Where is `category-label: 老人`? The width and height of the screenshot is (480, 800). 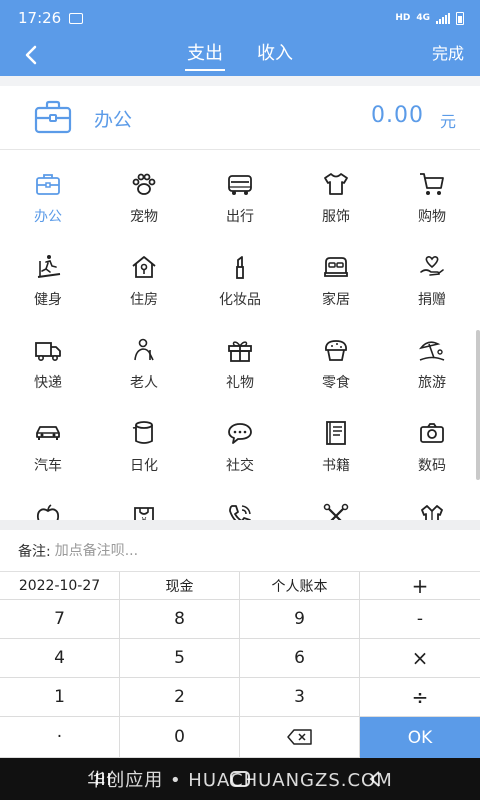 category-label: 老人 is located at coordinates (144, 383).